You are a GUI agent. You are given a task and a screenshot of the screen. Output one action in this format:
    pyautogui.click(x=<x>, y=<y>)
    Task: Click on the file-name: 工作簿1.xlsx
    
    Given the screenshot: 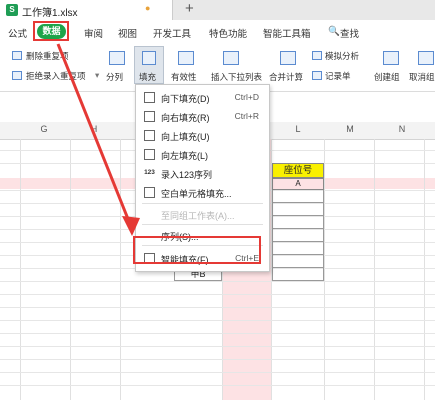 What is the action you would take?
    pyautogui.click(x=50, y=13)
    